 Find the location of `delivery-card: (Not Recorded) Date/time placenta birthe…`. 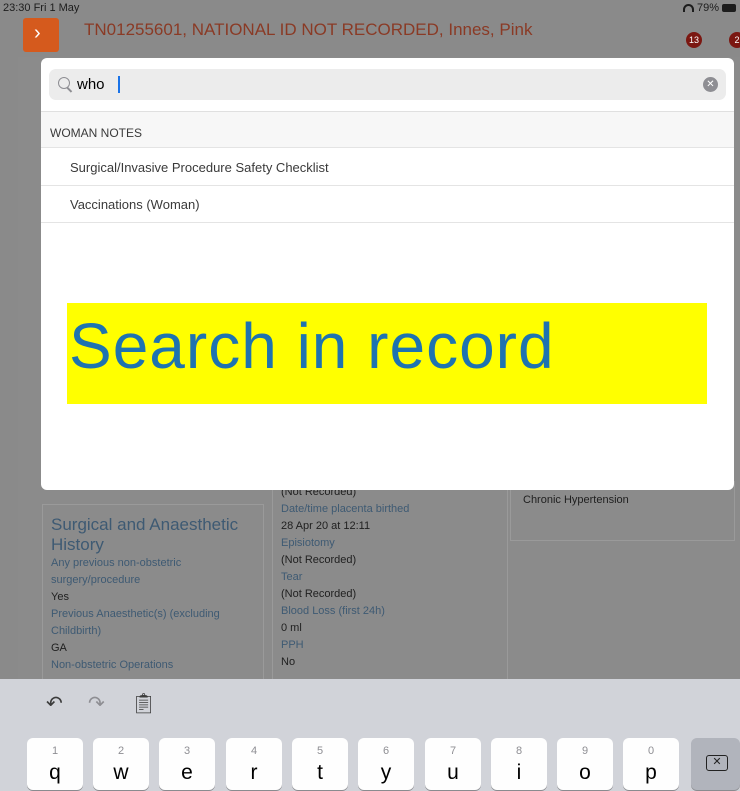

delivery-card: (Not Recorded) Date/time placenta birthe… is located at coordinates (390, 580).